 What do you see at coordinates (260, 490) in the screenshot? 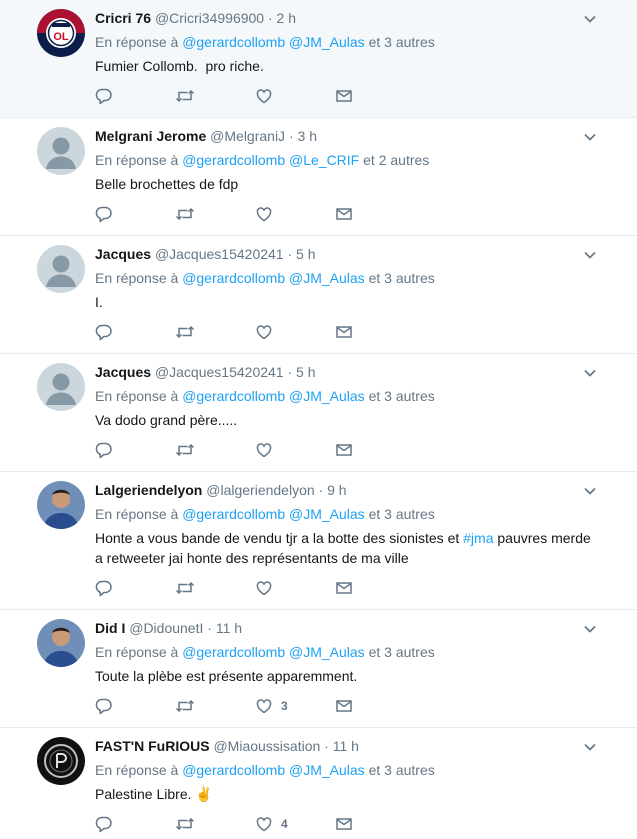
I see `user-handle: @lalgeriendelyon` at bounding box center [260, 490].